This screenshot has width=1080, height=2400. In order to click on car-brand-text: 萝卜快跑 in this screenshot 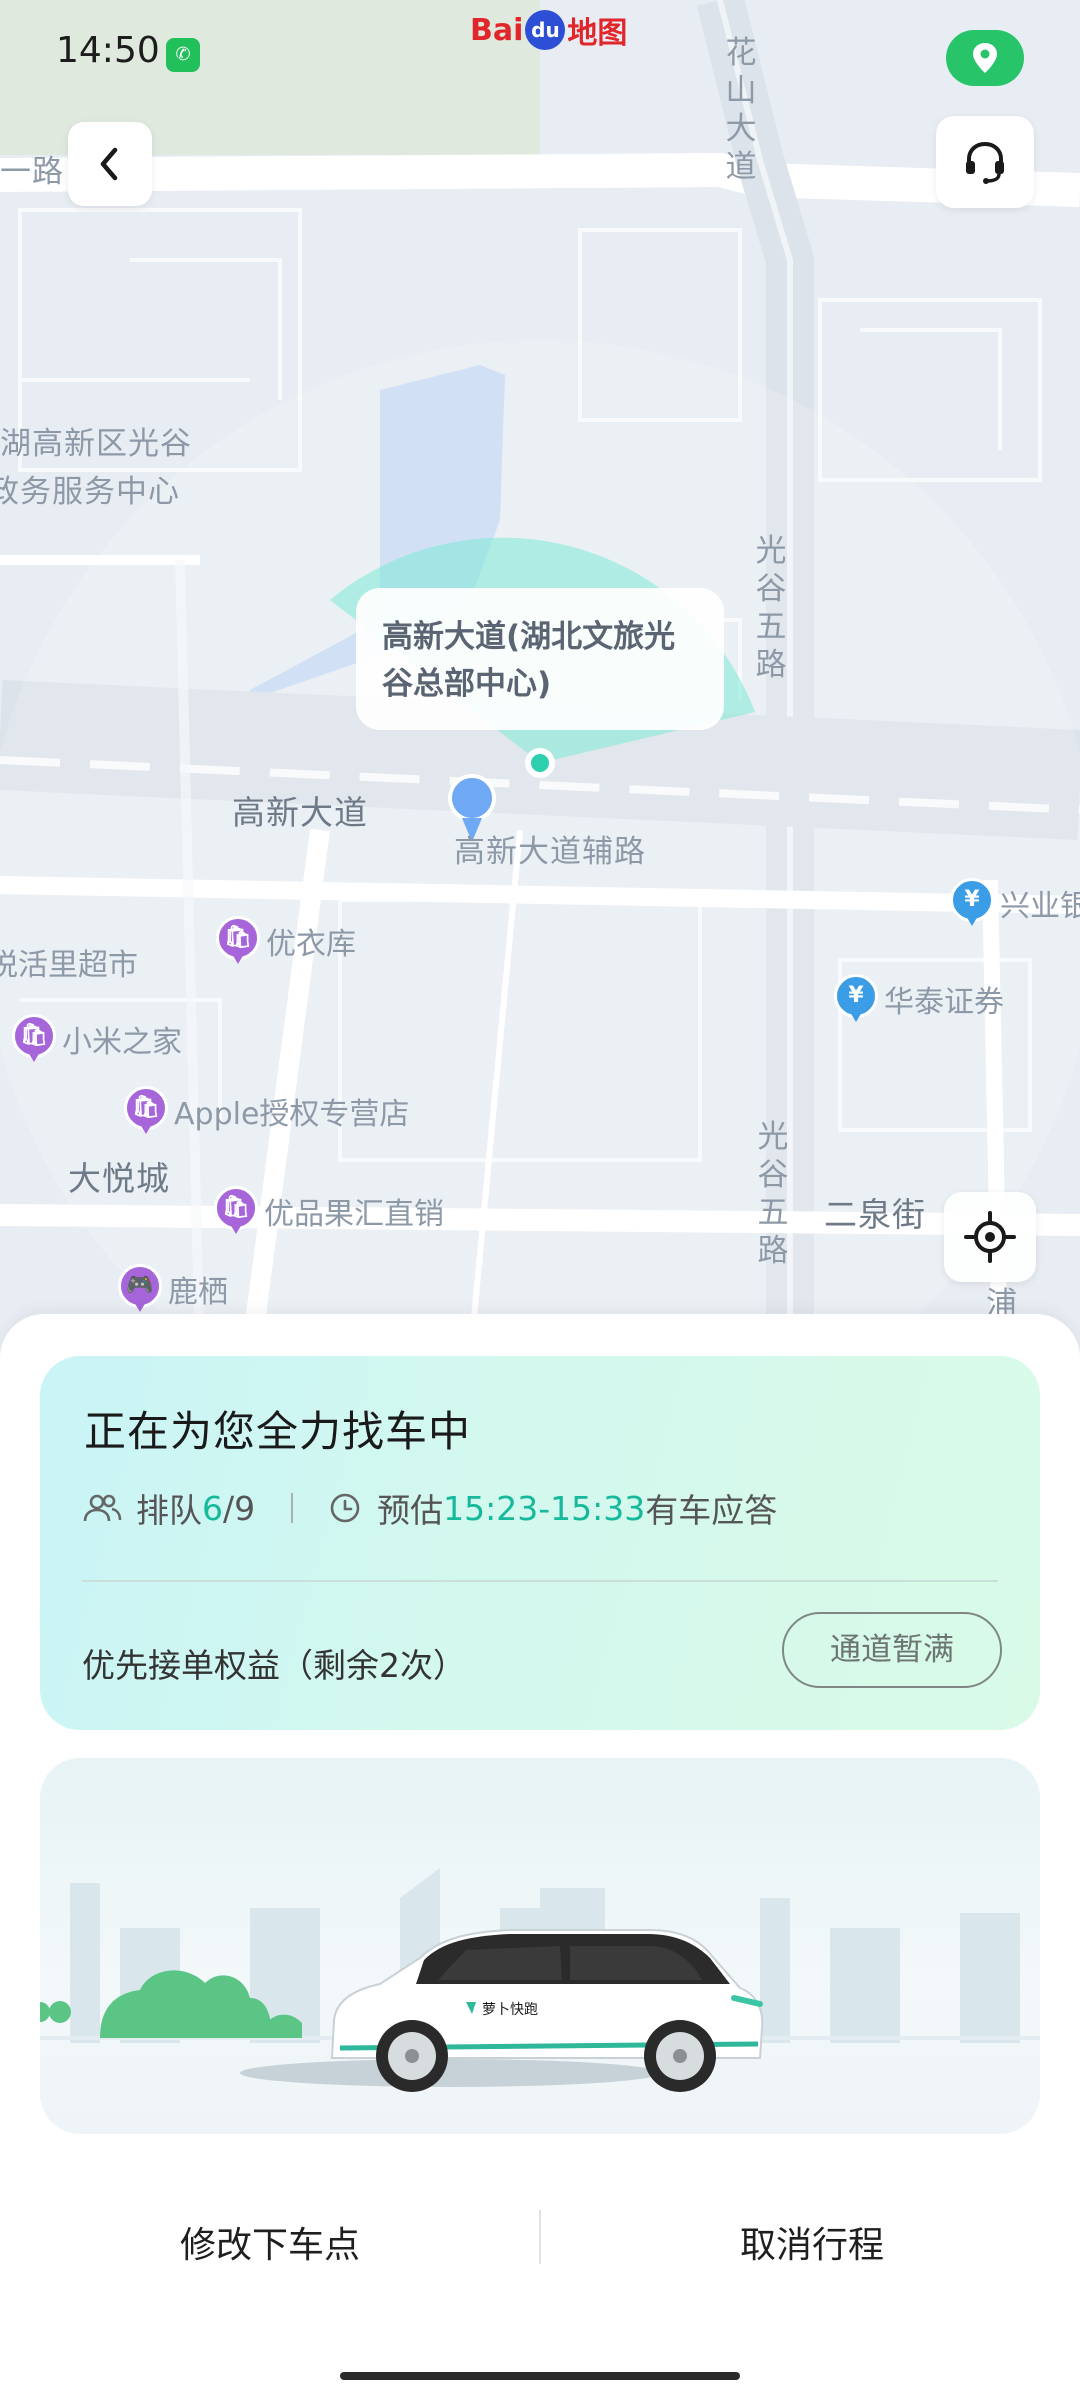, I will do `click(510, 2010)`.